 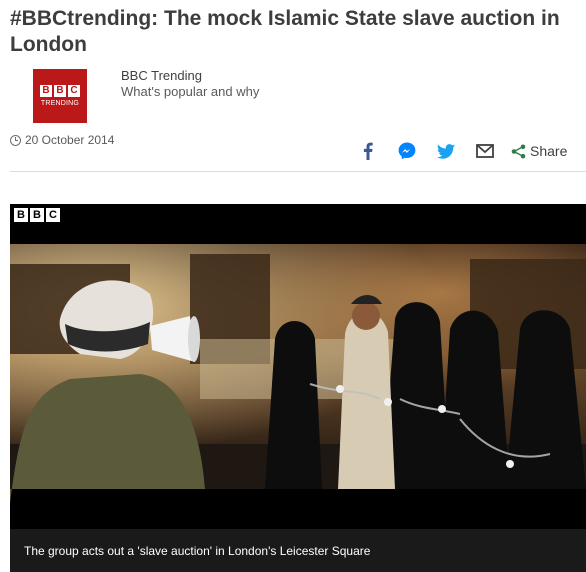 I want to click on share-toolbar: Share, so click(x=462, y=151).